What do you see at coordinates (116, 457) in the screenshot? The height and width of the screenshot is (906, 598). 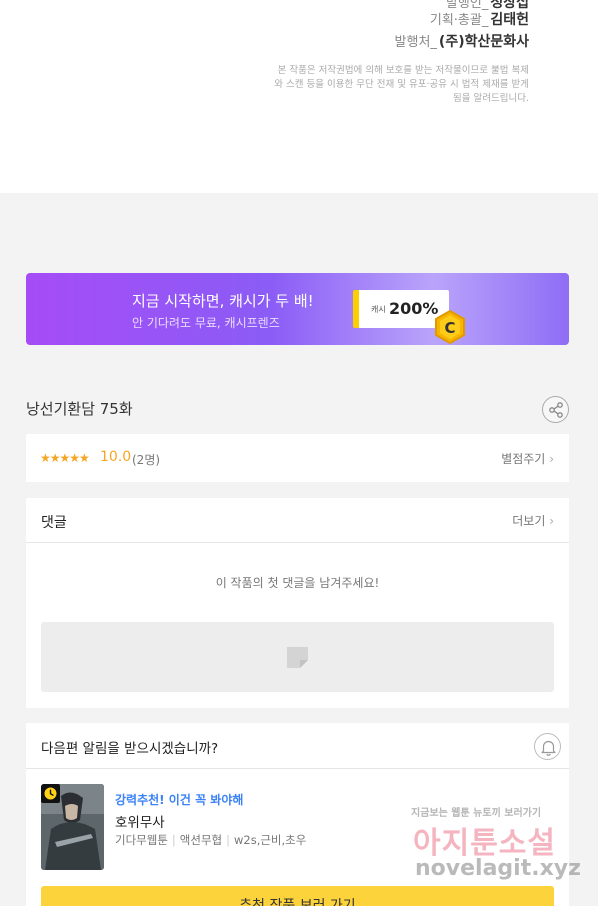 I see `rating-score: 10.0` at bounding box center [116, 457].